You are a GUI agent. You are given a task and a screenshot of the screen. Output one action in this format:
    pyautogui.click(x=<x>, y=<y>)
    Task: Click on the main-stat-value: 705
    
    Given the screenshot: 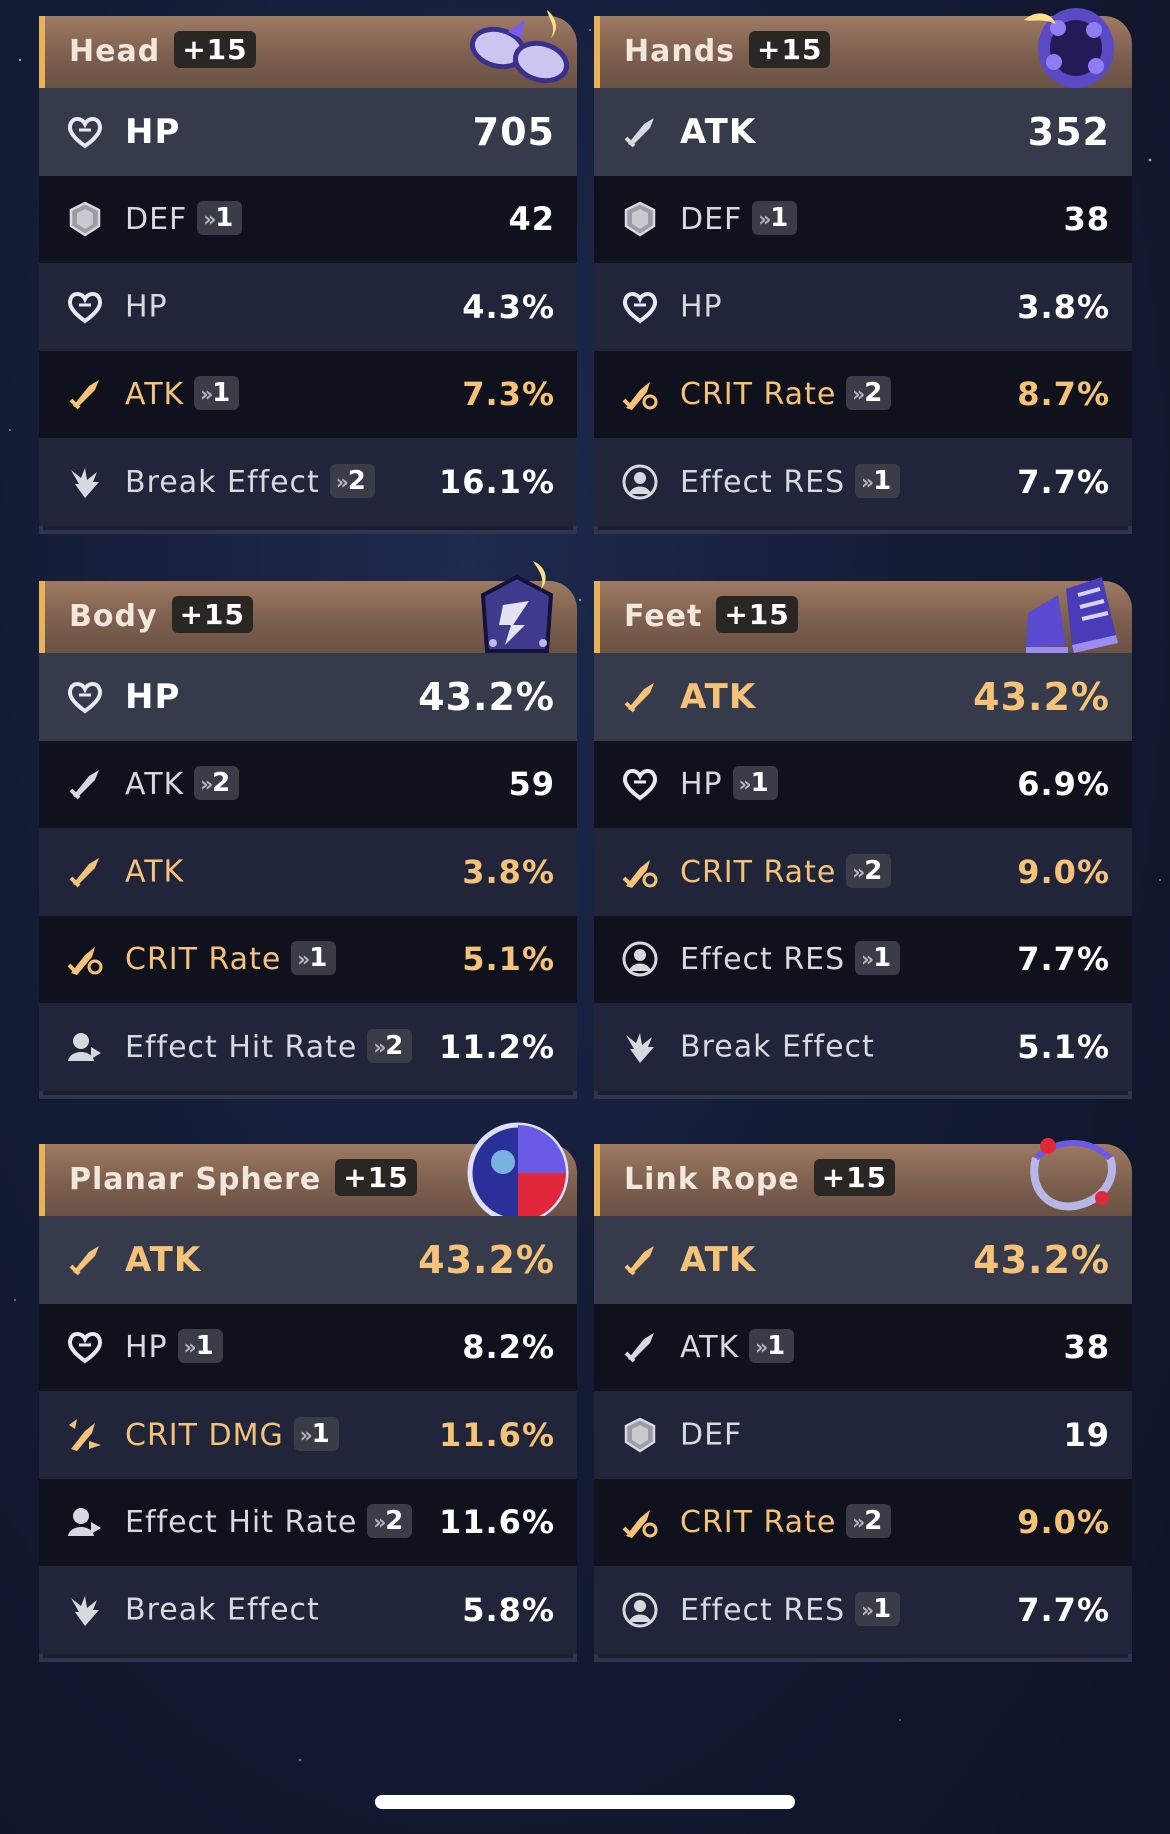 What is the action you would take?
    pyautogui.click(x=513, y=131)
    